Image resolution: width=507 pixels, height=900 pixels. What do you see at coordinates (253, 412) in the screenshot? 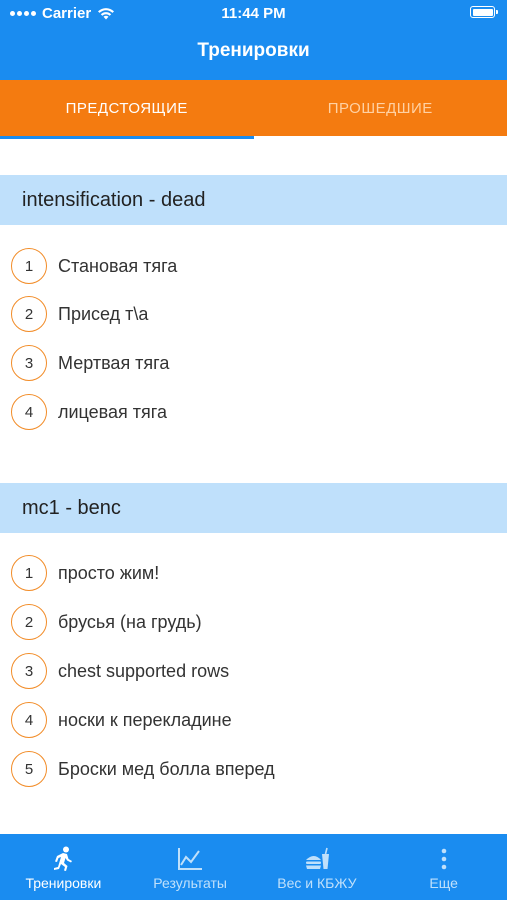
I see `exercise-row: 4 лицевая тяга` at bounding box center [253, 412].